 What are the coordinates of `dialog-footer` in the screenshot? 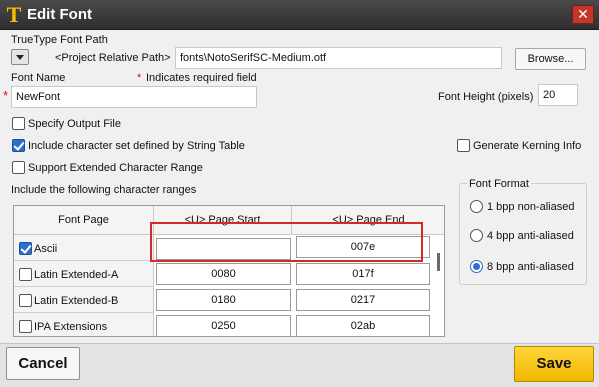 It's located at (299, 365).